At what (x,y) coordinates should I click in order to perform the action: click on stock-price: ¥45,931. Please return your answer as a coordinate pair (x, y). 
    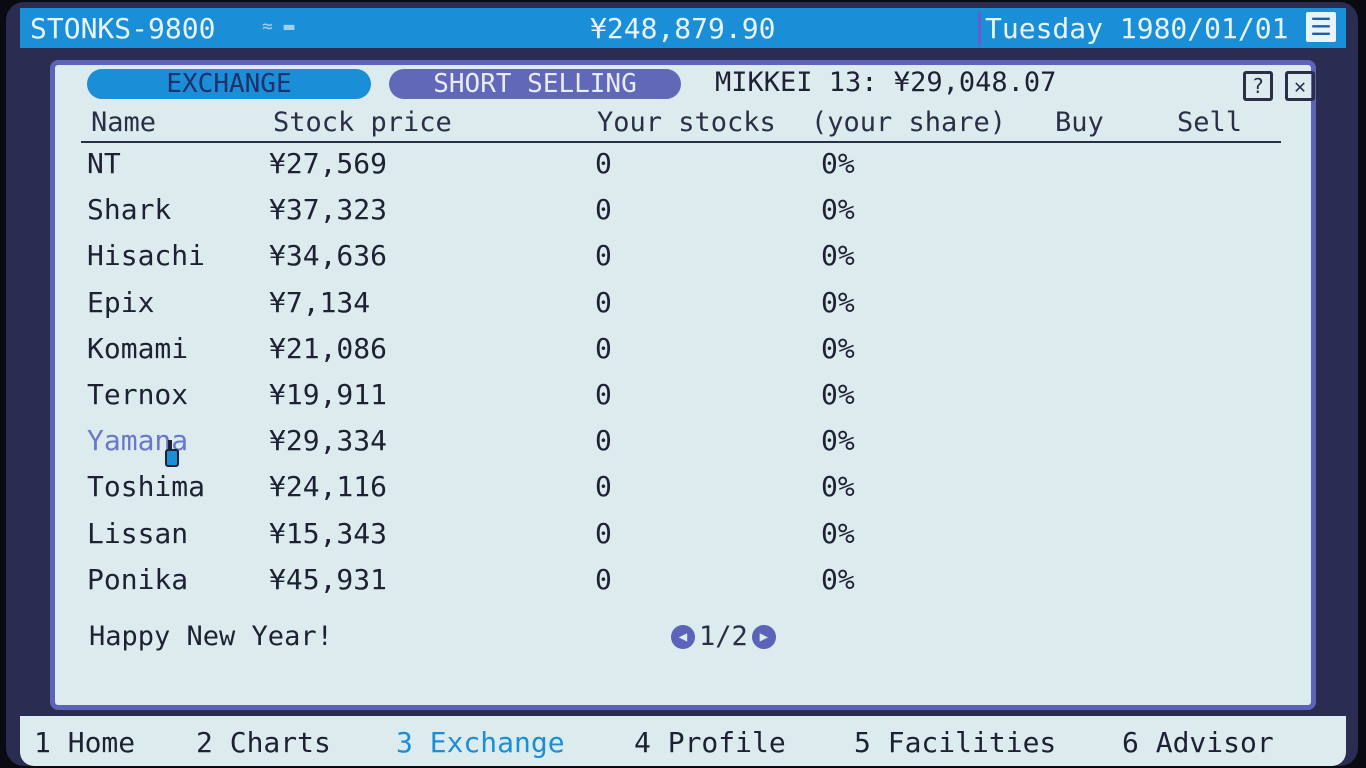
    Looking at the image, I should click on (328, 579).